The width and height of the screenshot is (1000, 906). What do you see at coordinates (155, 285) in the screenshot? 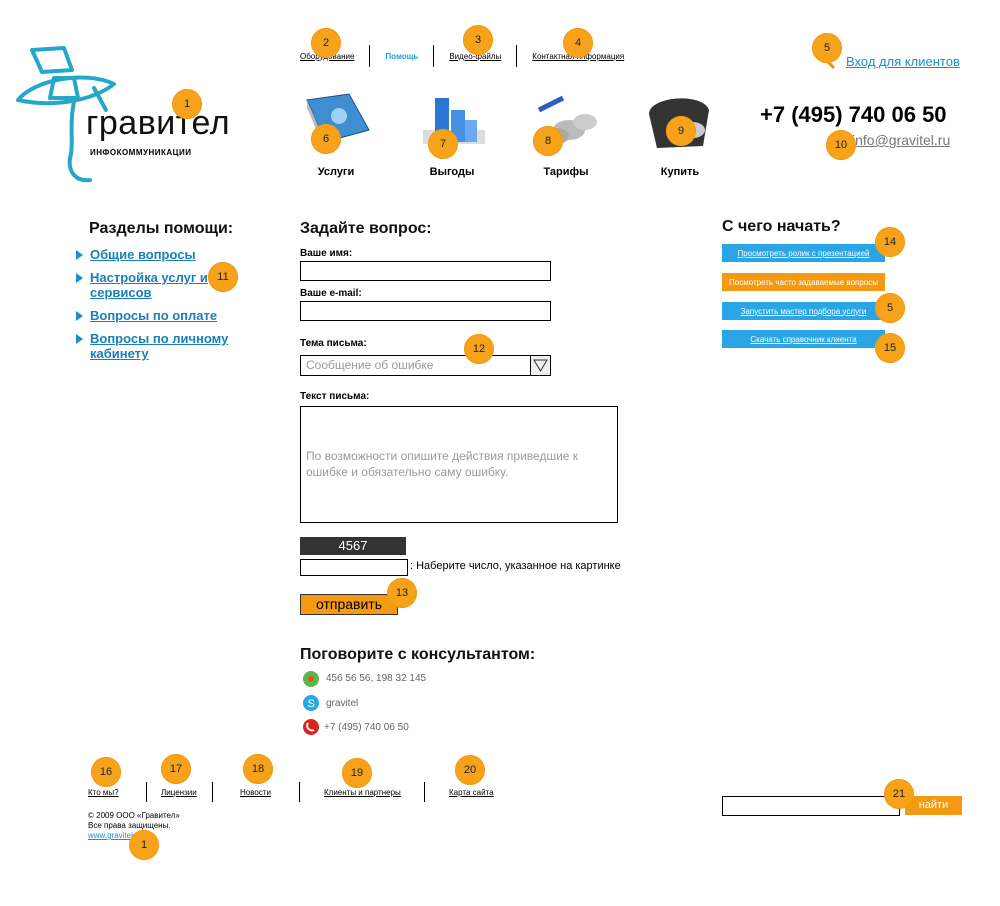
I see `help-link-settings: Настройка услуг и сервисов` at bounding box center [155, 285].